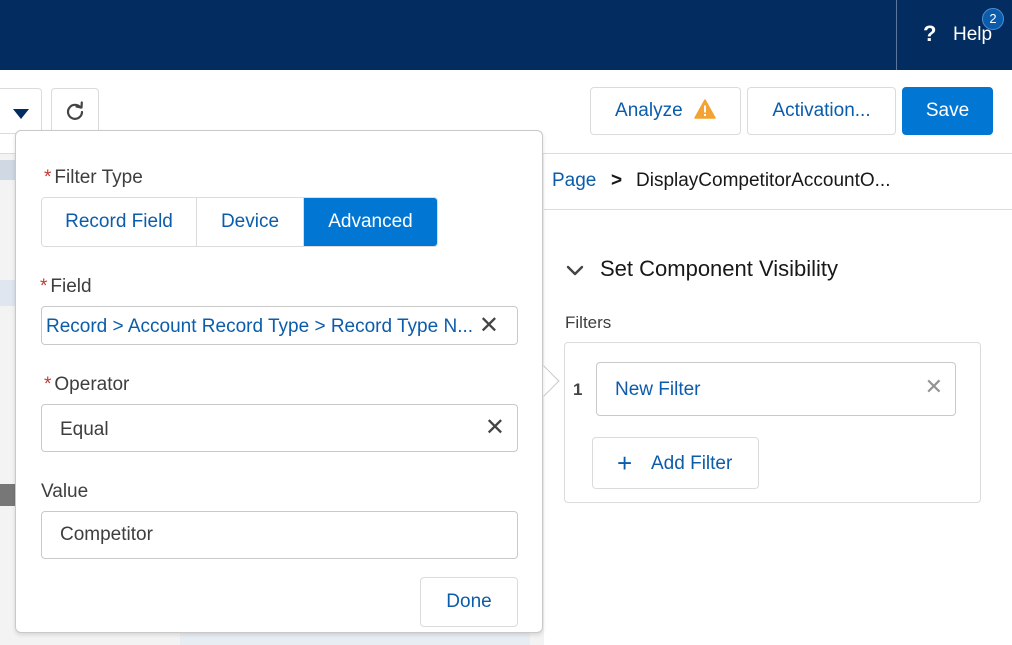 This screenshot has height=645, width=1012. I want to click on save-button: Save, so click(947, 111).